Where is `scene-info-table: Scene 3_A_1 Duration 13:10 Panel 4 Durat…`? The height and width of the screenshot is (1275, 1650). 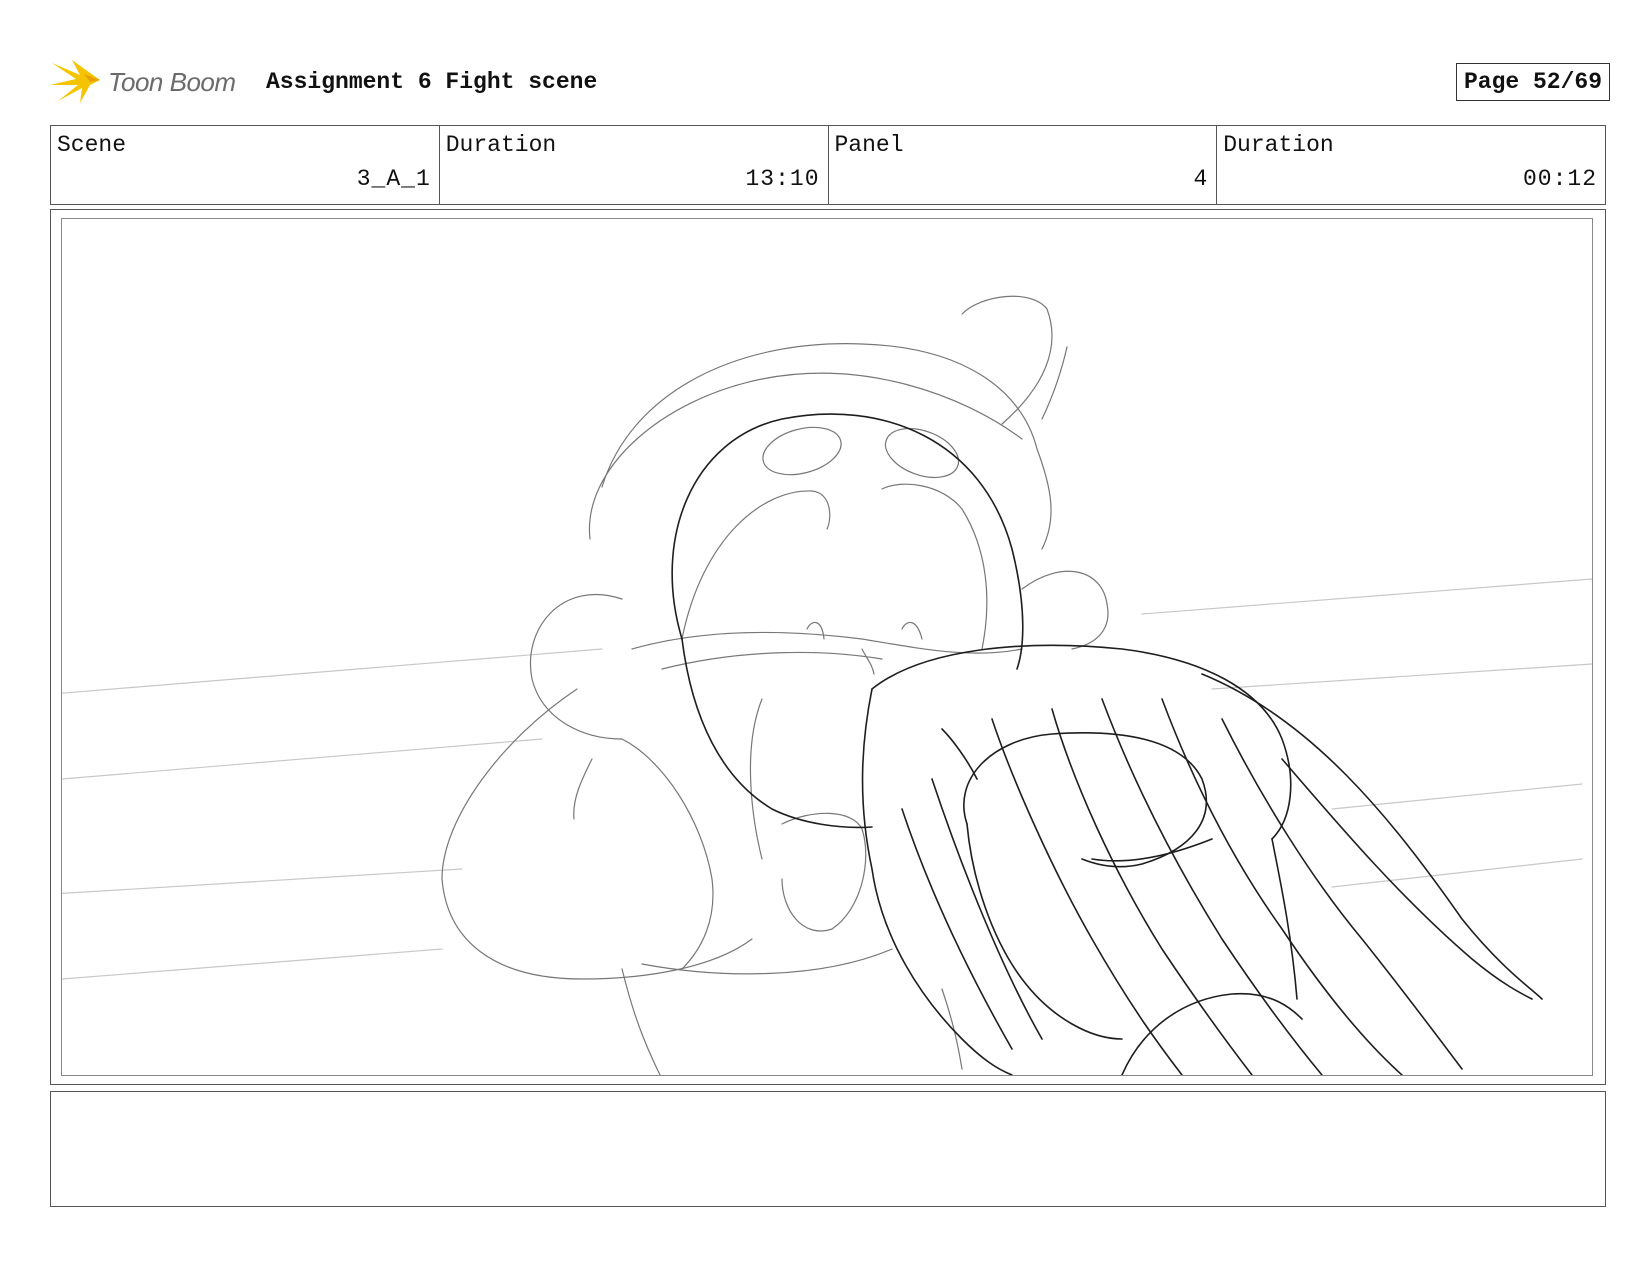
scene-info-table: Scene 3_A_1 Duration 13:10 Panel 4 Durat… is located at coordinates (828, 165).